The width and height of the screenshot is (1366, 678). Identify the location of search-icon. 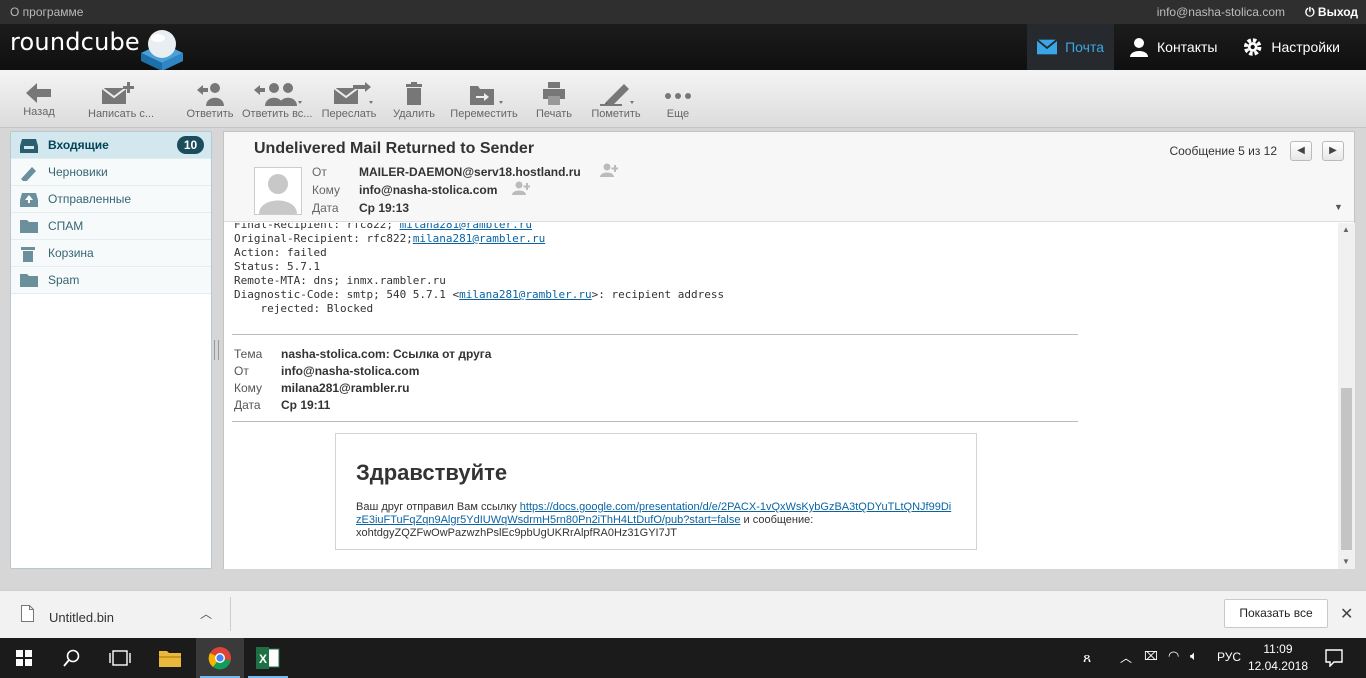
(71, 658).